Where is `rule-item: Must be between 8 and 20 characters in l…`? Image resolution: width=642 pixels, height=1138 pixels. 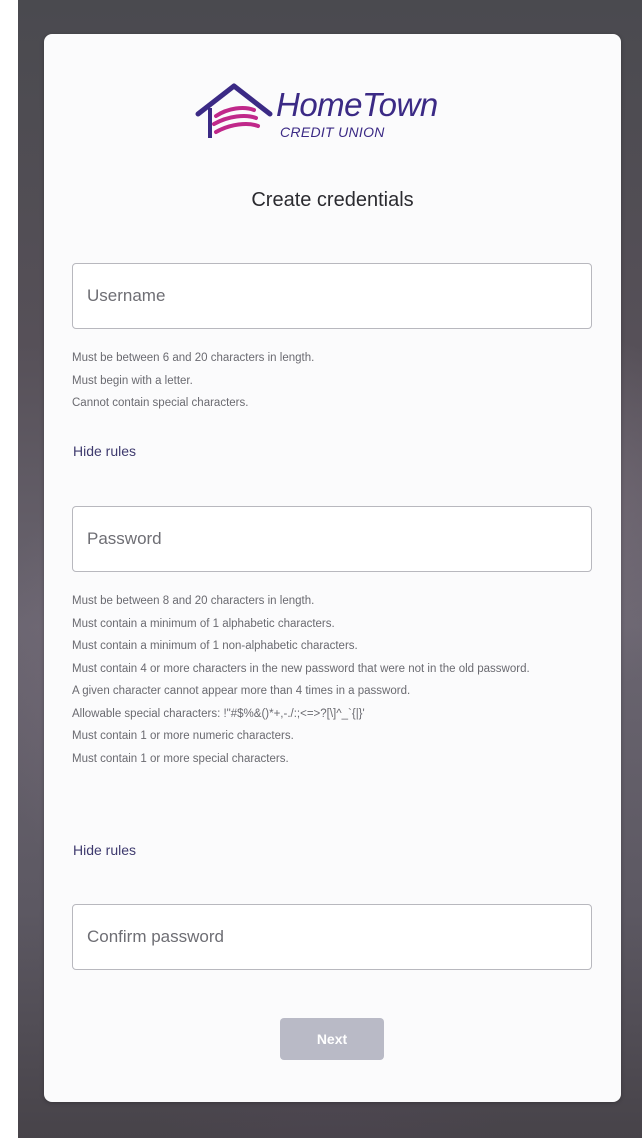
rule-item: Must be between 8 and 20 characters in l… is located at coordinates (193, 601).